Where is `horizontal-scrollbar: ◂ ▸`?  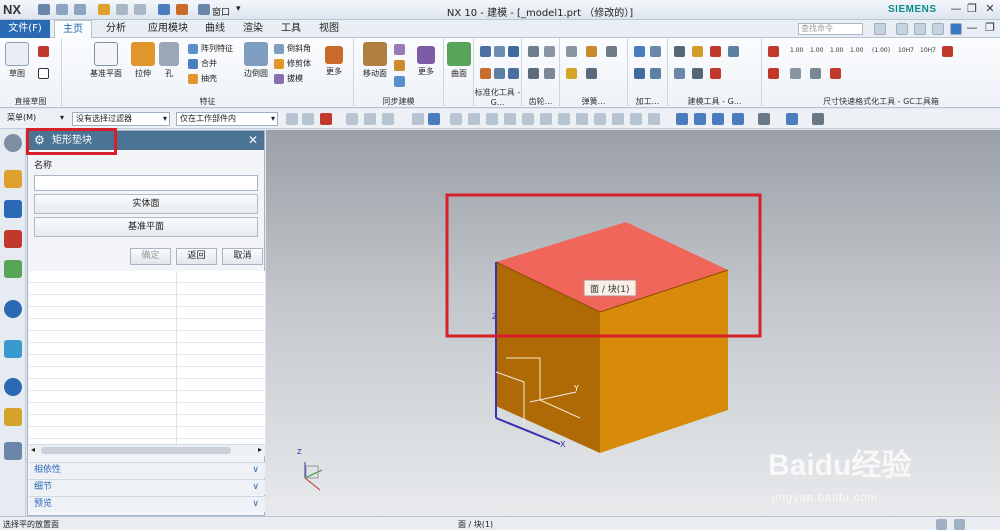 horizontal-scrollbar: ◂ ▸ is located at coordinates (147, 450).